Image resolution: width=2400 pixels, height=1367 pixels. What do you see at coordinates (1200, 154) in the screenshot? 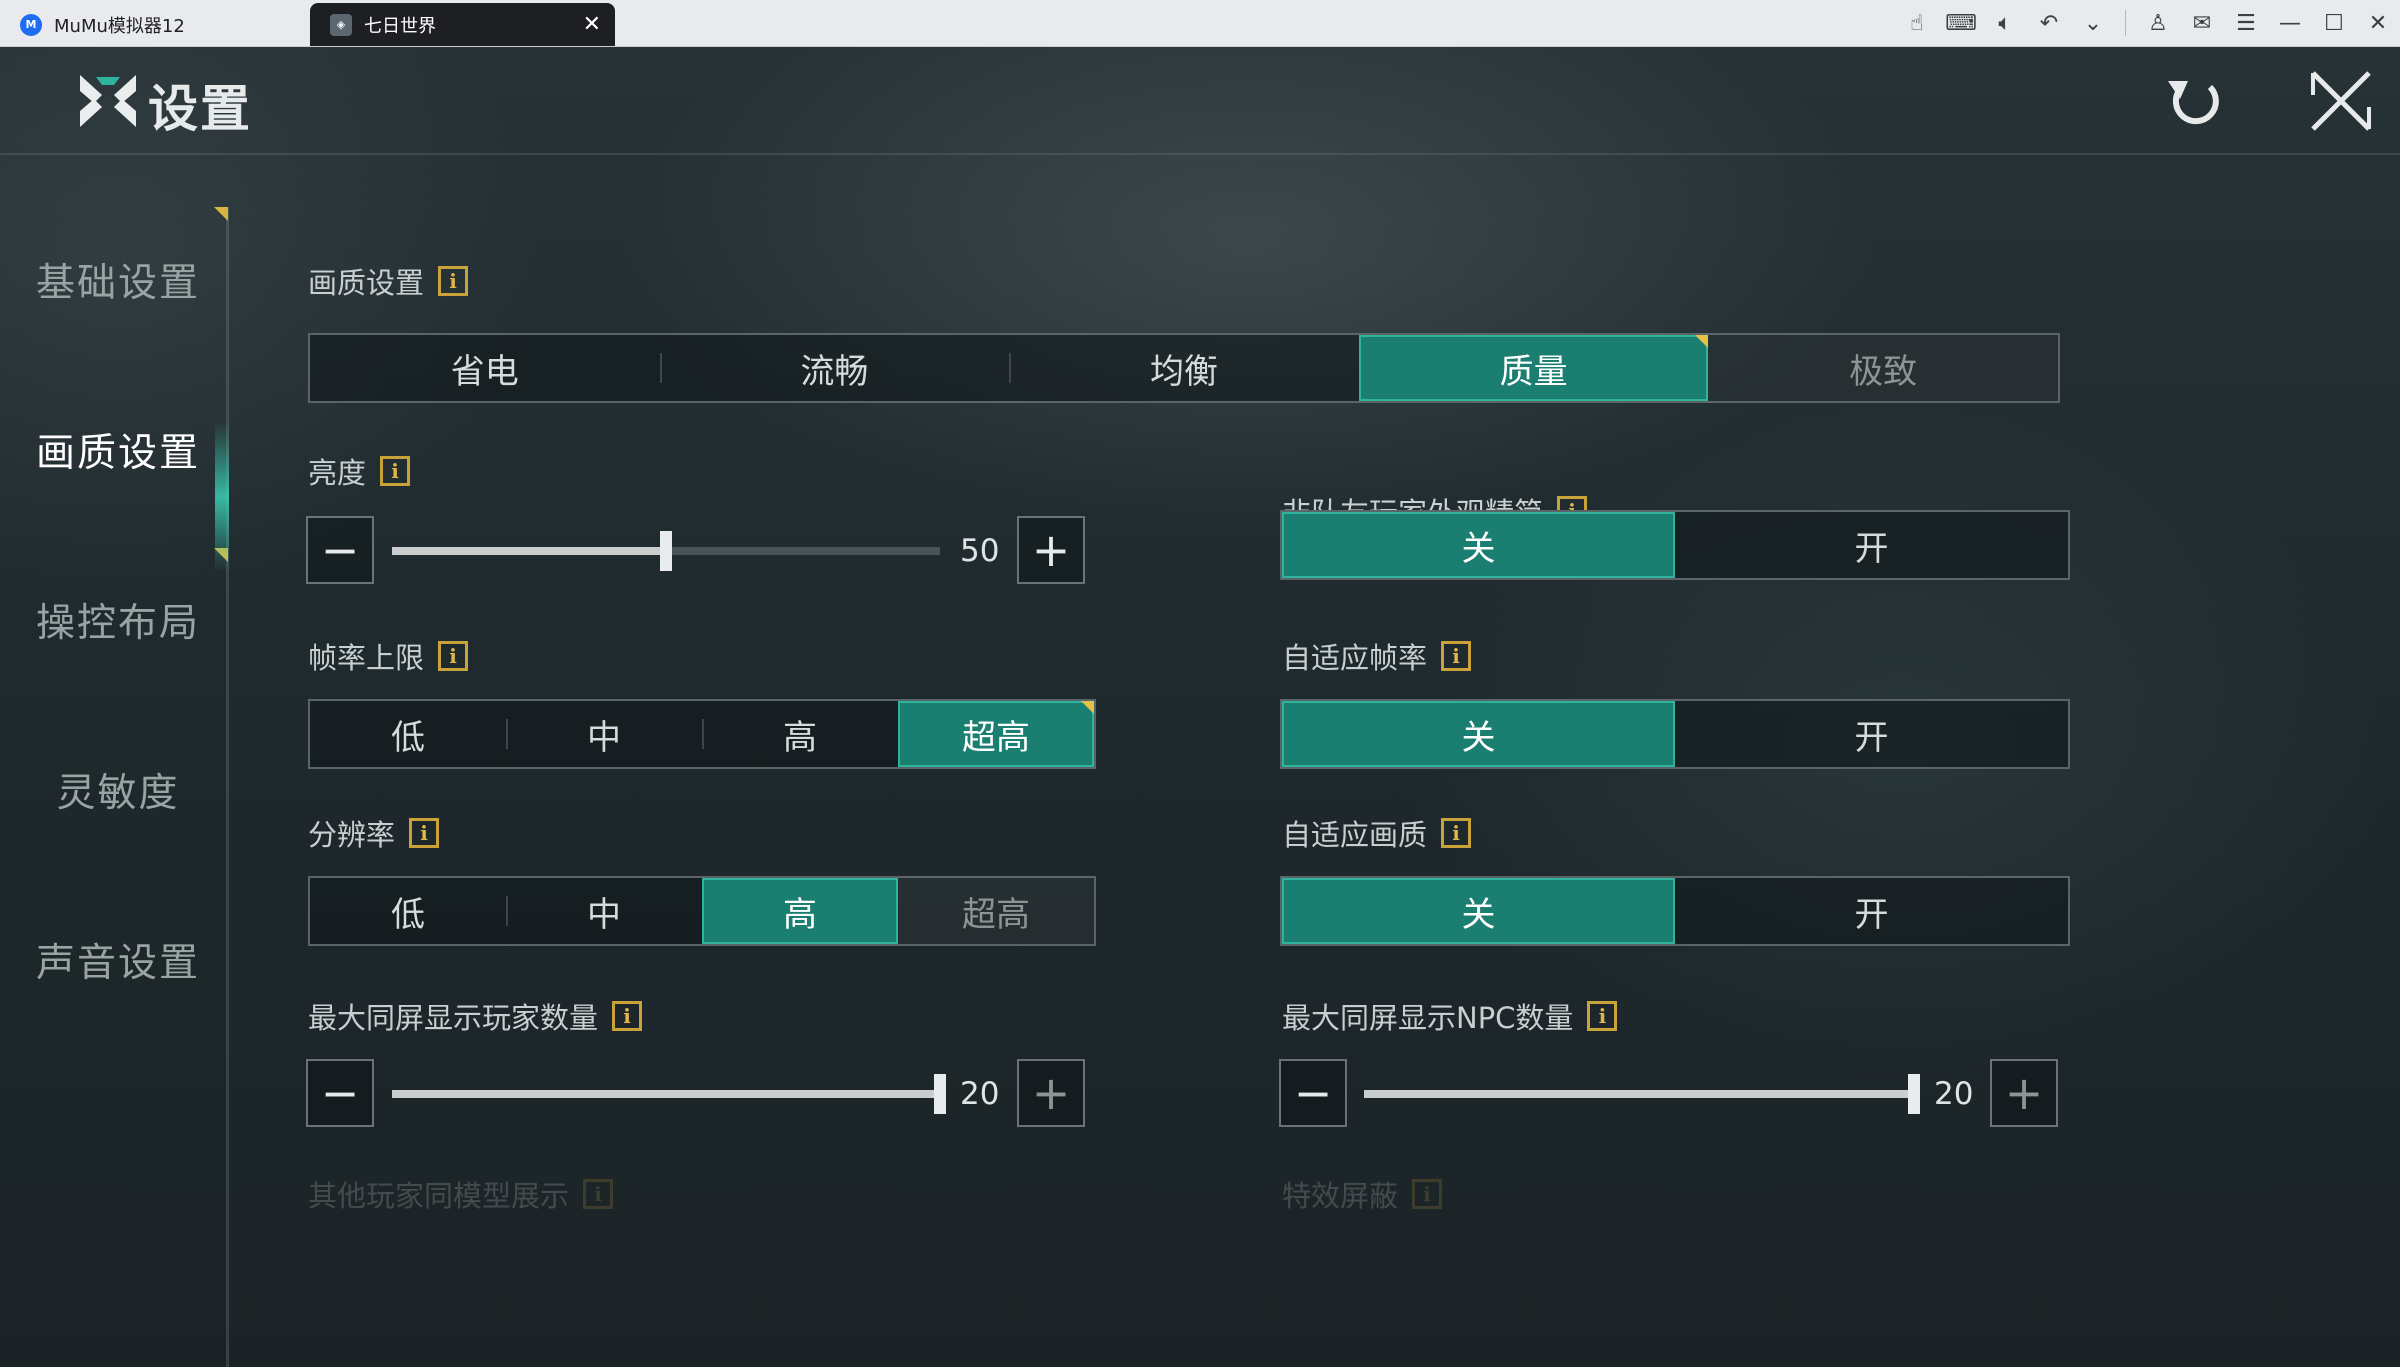
I see `header-divider` at bounding box center [1200, 154].